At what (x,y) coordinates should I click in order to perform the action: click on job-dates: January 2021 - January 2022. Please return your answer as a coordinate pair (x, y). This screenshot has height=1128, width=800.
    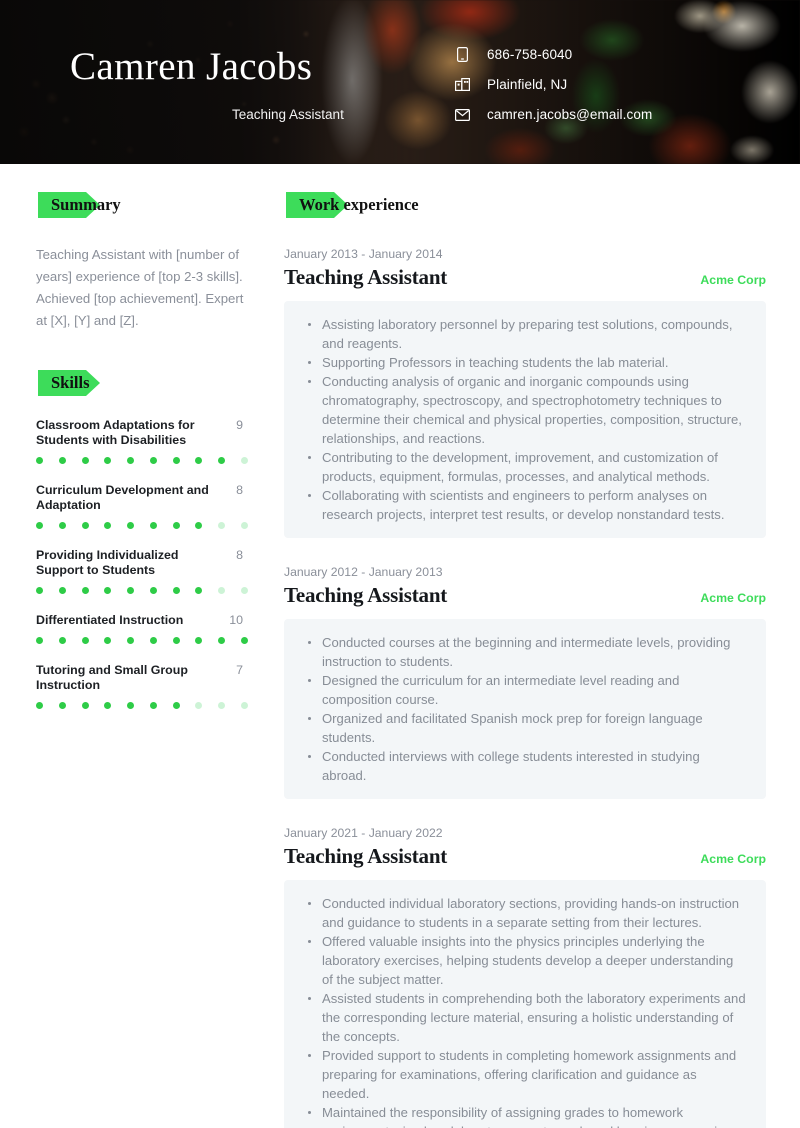
    Looking at the image, I should click on (363, 833).